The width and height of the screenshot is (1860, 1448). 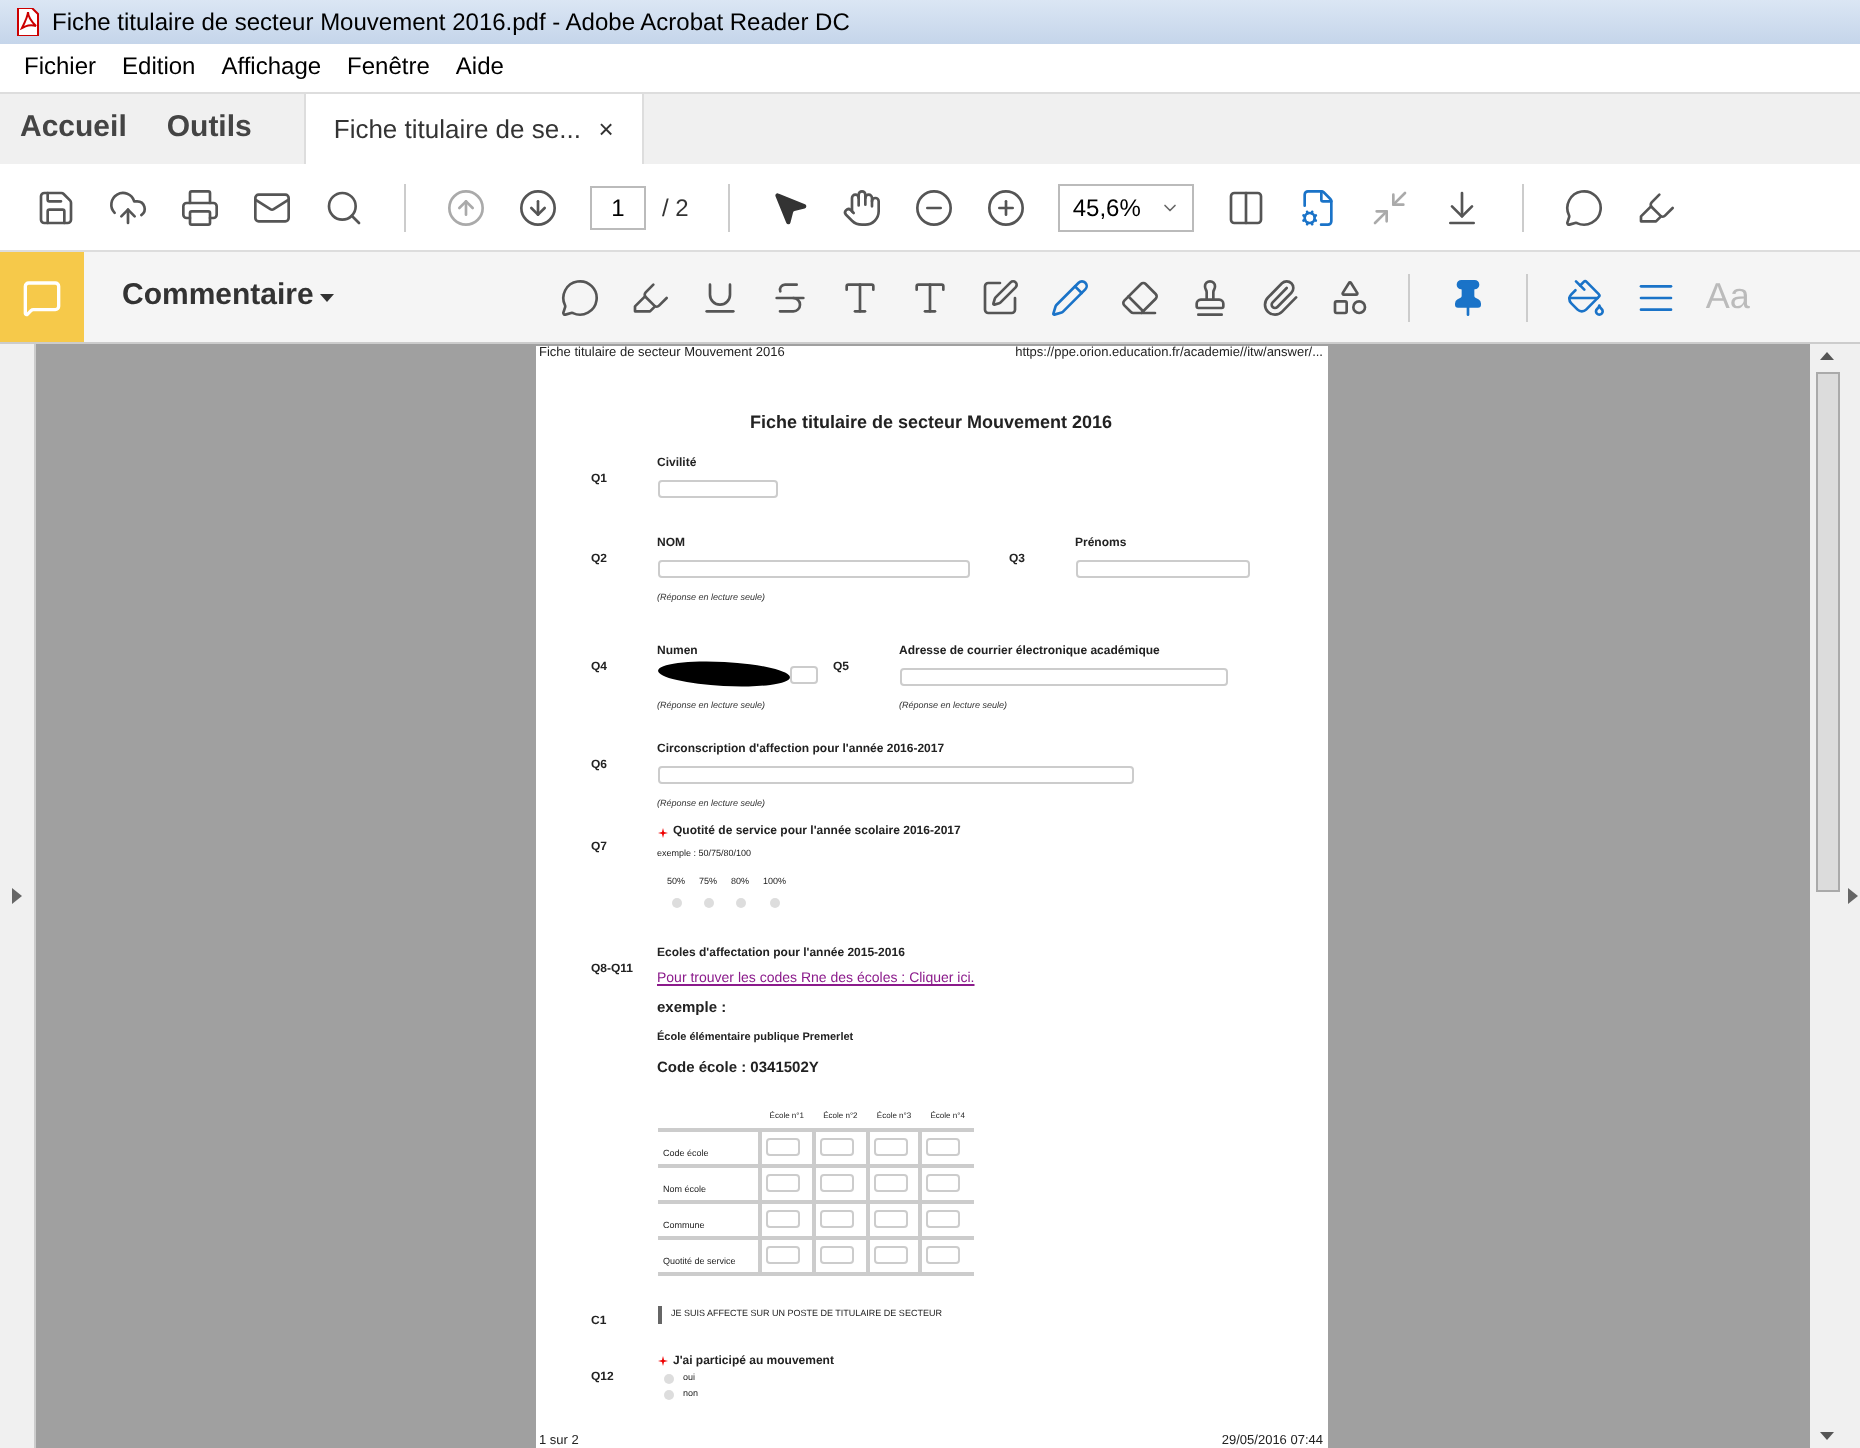 What do you see at coordinates (618, 207) in the screenshot?
I see `page-number-field: 1` at bounding box center [618, 207].